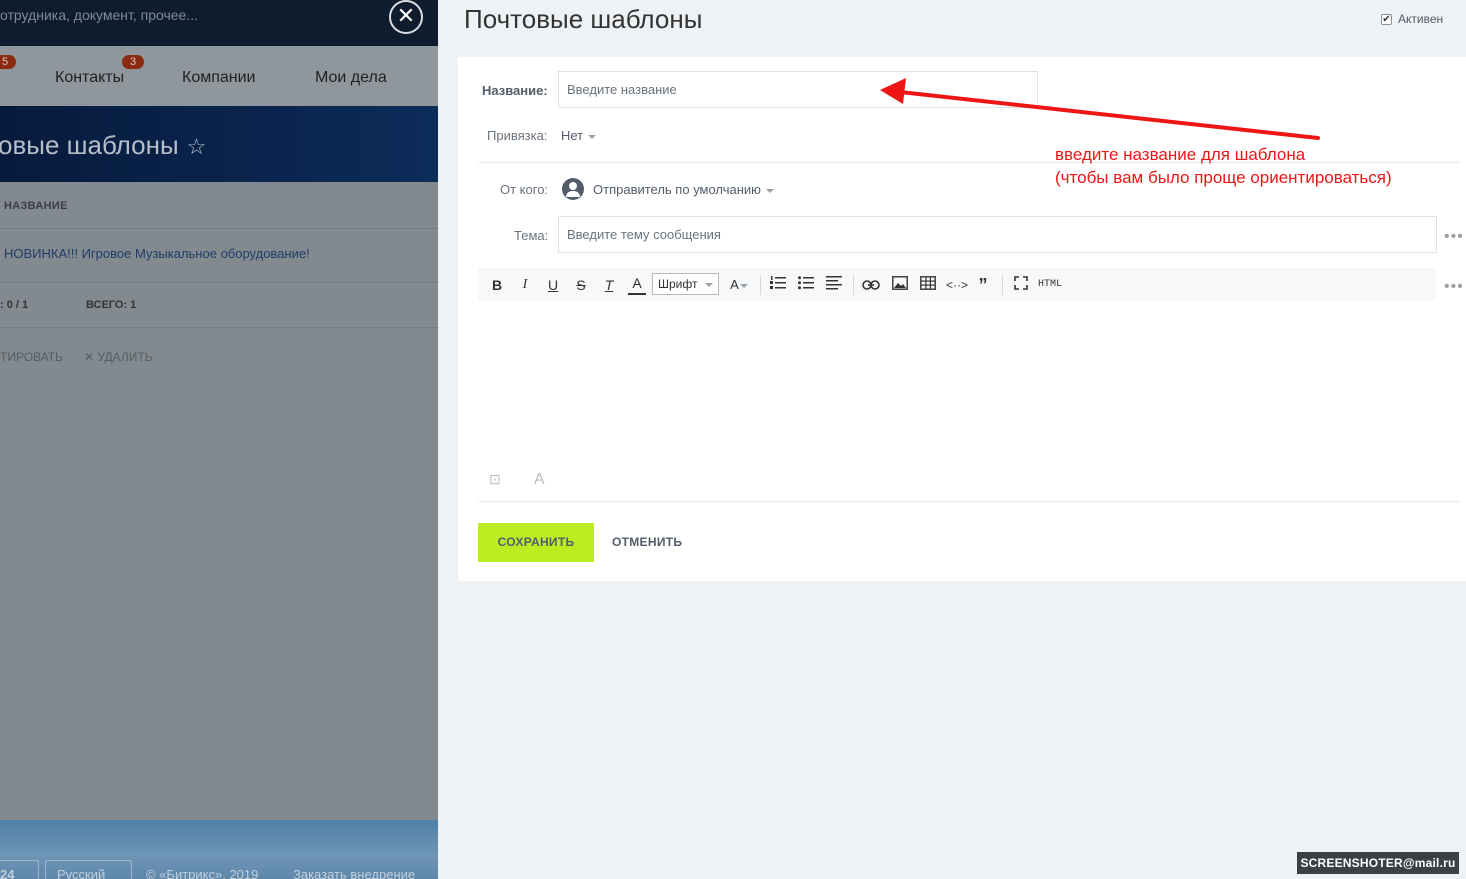 This screenshot has height=879, width=1466. I want to click on insert-code-button: <··>, so click(957, 285).